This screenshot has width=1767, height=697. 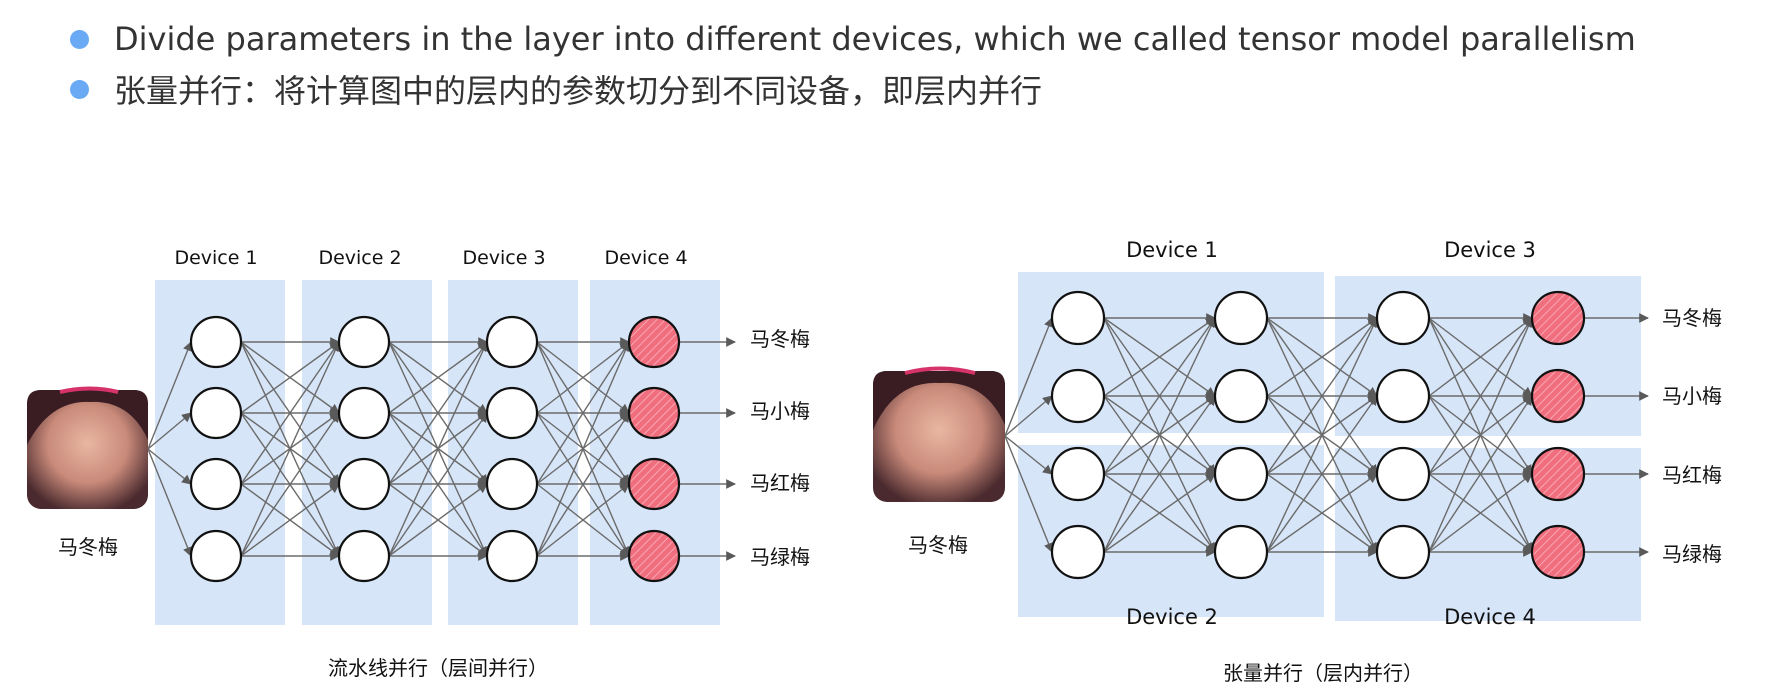 I want to click on right-caption: 张量并行（层内并行）, so click(x=1323, y=673).